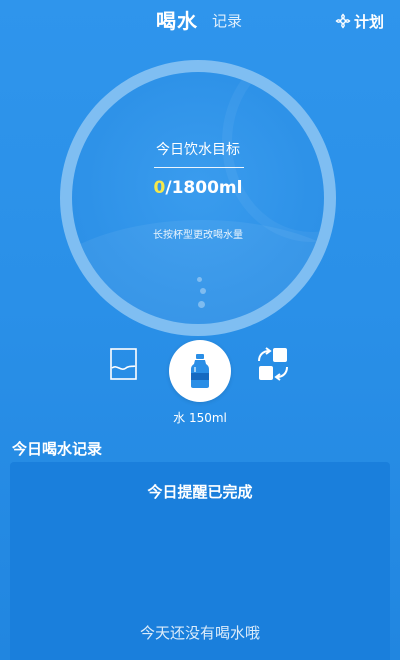 The width and height of the screenshot is (400, 660). Describe the element at coordinates (200, 22) in the screenshot. I see `header: 喝水 记录 计划` at that location.